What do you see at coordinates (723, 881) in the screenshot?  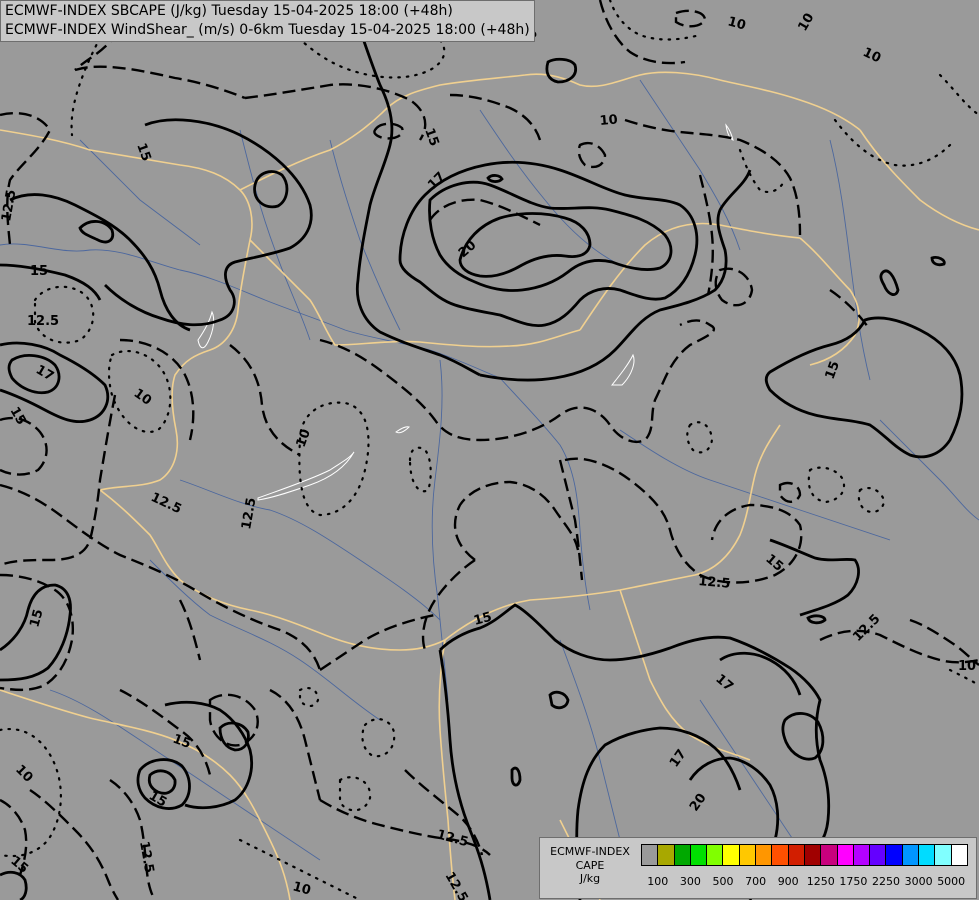 I see `legend-tick-label: 500` at bounding box center [723, 881].